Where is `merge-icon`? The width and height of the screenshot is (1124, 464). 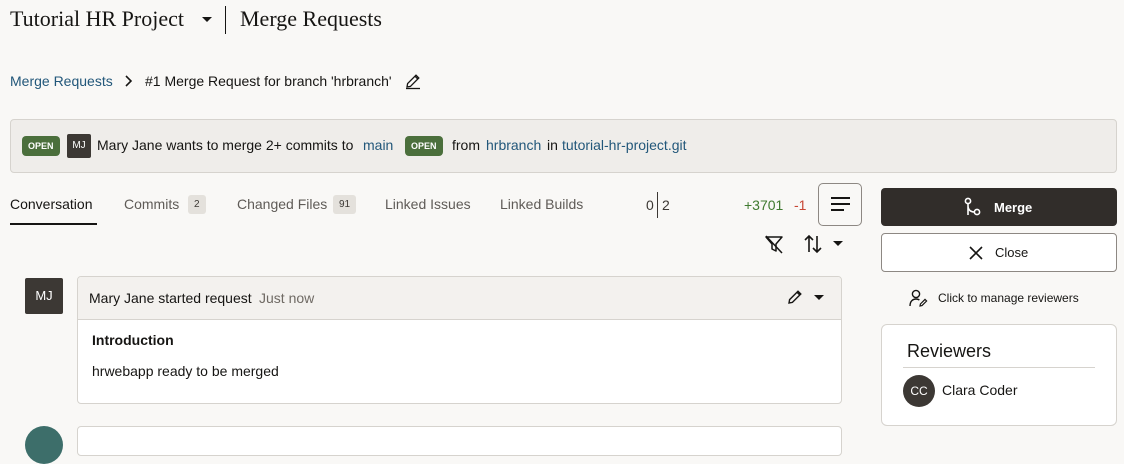
merge-icon is located at coordinates (972, 206).